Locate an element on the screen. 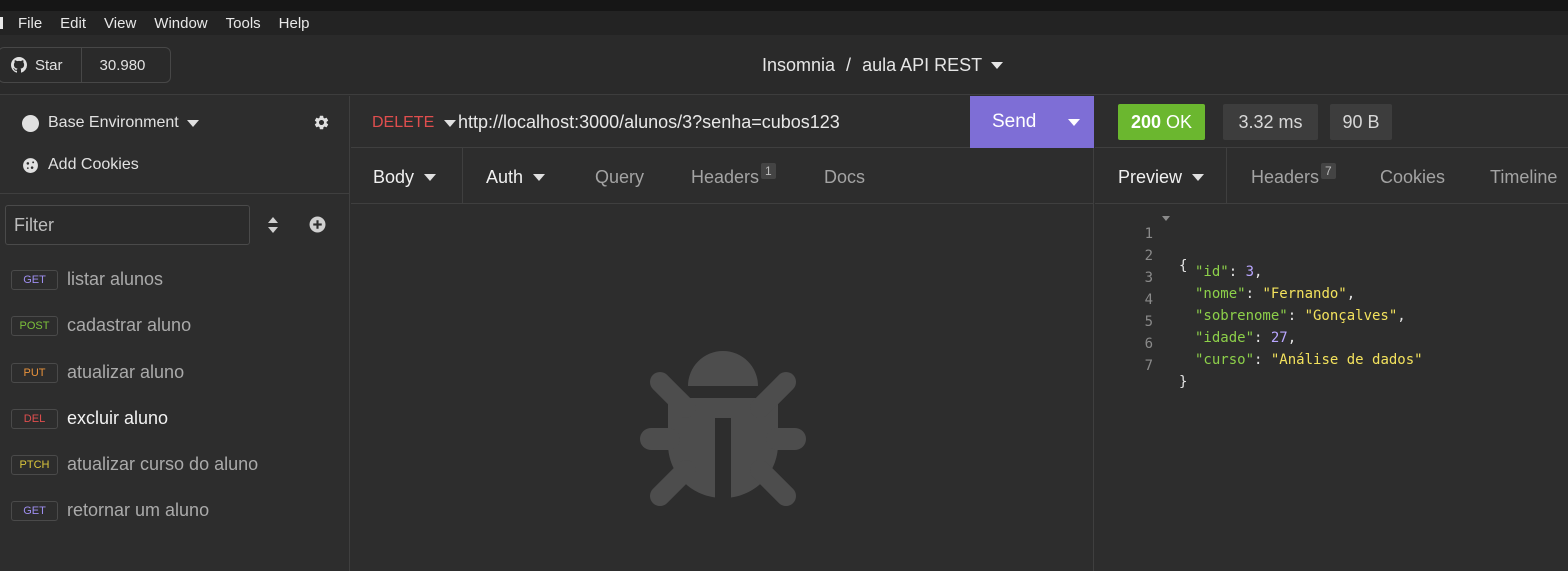  menu-edit: Edit is located at coordinates (73, 23).